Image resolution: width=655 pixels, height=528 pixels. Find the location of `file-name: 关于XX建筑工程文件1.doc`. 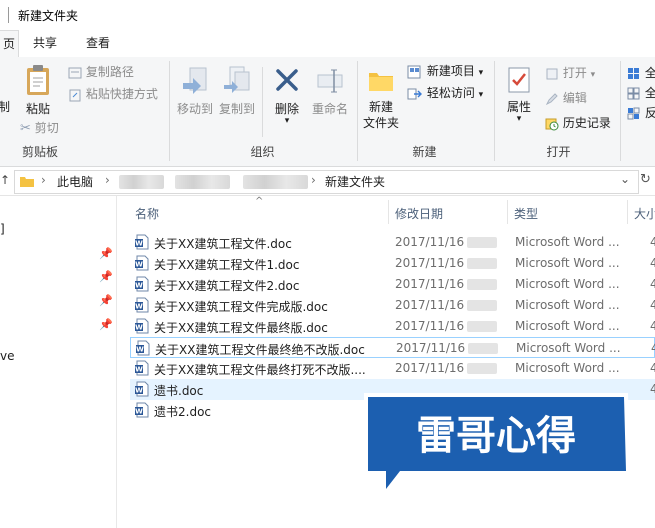

file-name: 关于XX建筑工程文件1.doc is located at coordinates (227, 265).